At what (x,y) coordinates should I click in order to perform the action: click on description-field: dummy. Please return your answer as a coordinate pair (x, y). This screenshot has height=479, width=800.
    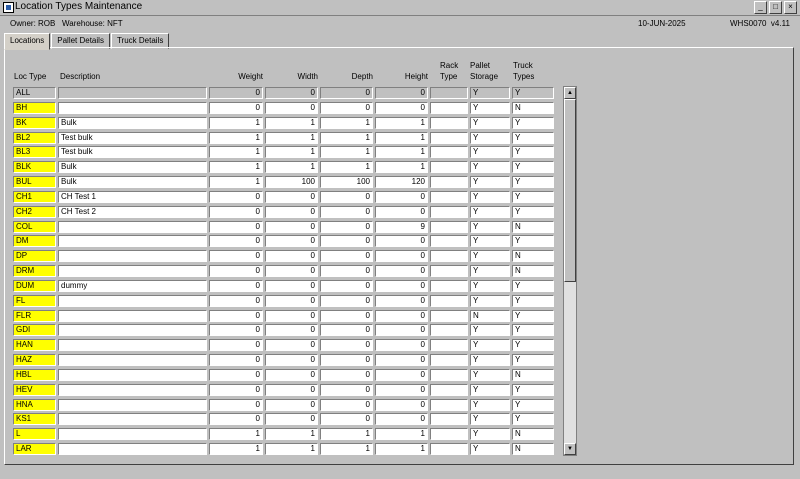
    Looking at the image, I should click on (132, 286).